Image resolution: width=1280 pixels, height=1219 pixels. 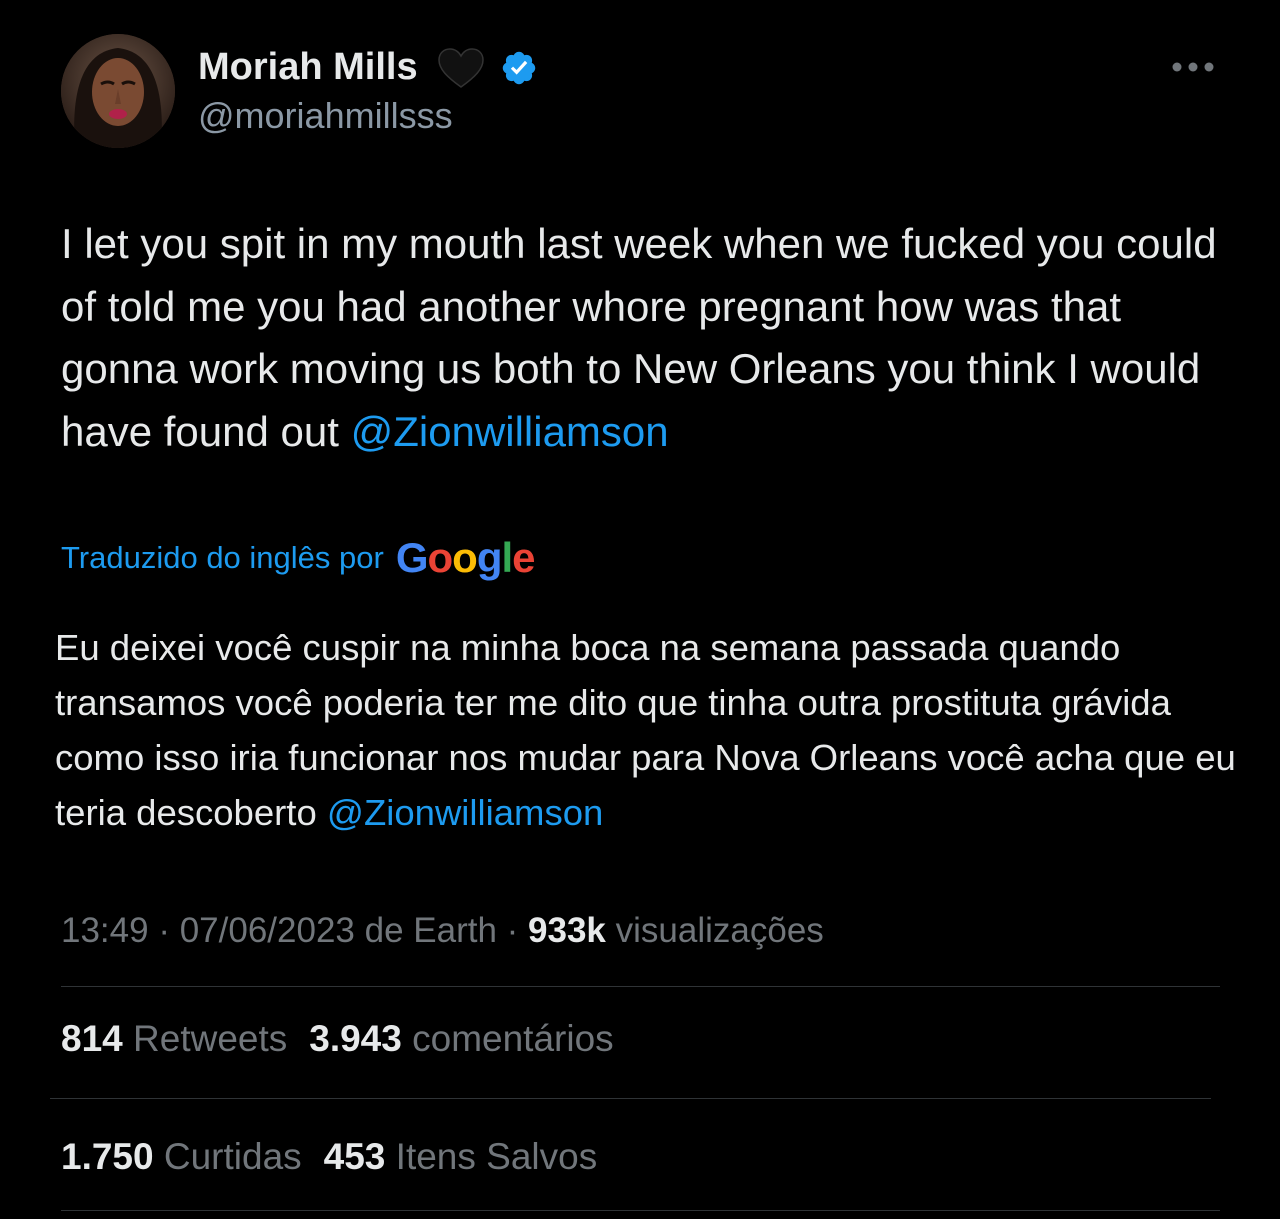 What do you see at coordinates (232, 1156) in the screenshot?
I see `likes-label: Curtidas` at bounding box center [232, 1156].